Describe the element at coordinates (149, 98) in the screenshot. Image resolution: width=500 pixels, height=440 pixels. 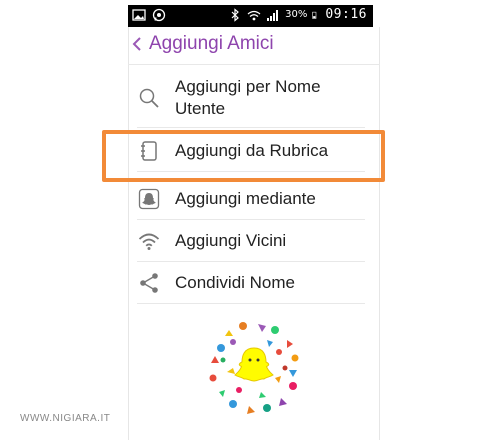
I see `search-icon` at that location.